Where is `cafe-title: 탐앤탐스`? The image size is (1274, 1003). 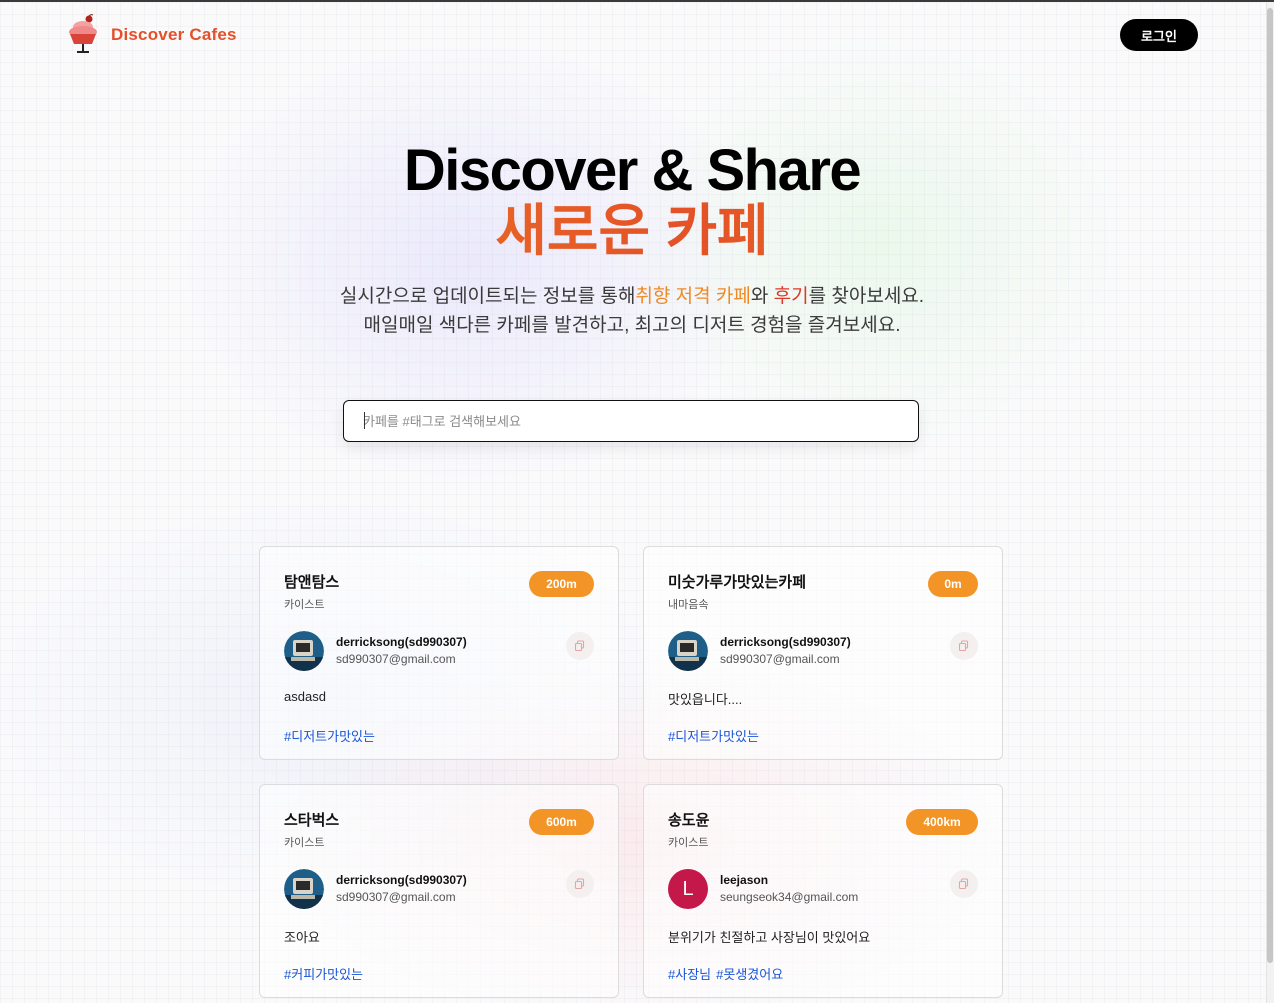
cafe-title: 탐앤탐스 is located at coordinates (312, 582).